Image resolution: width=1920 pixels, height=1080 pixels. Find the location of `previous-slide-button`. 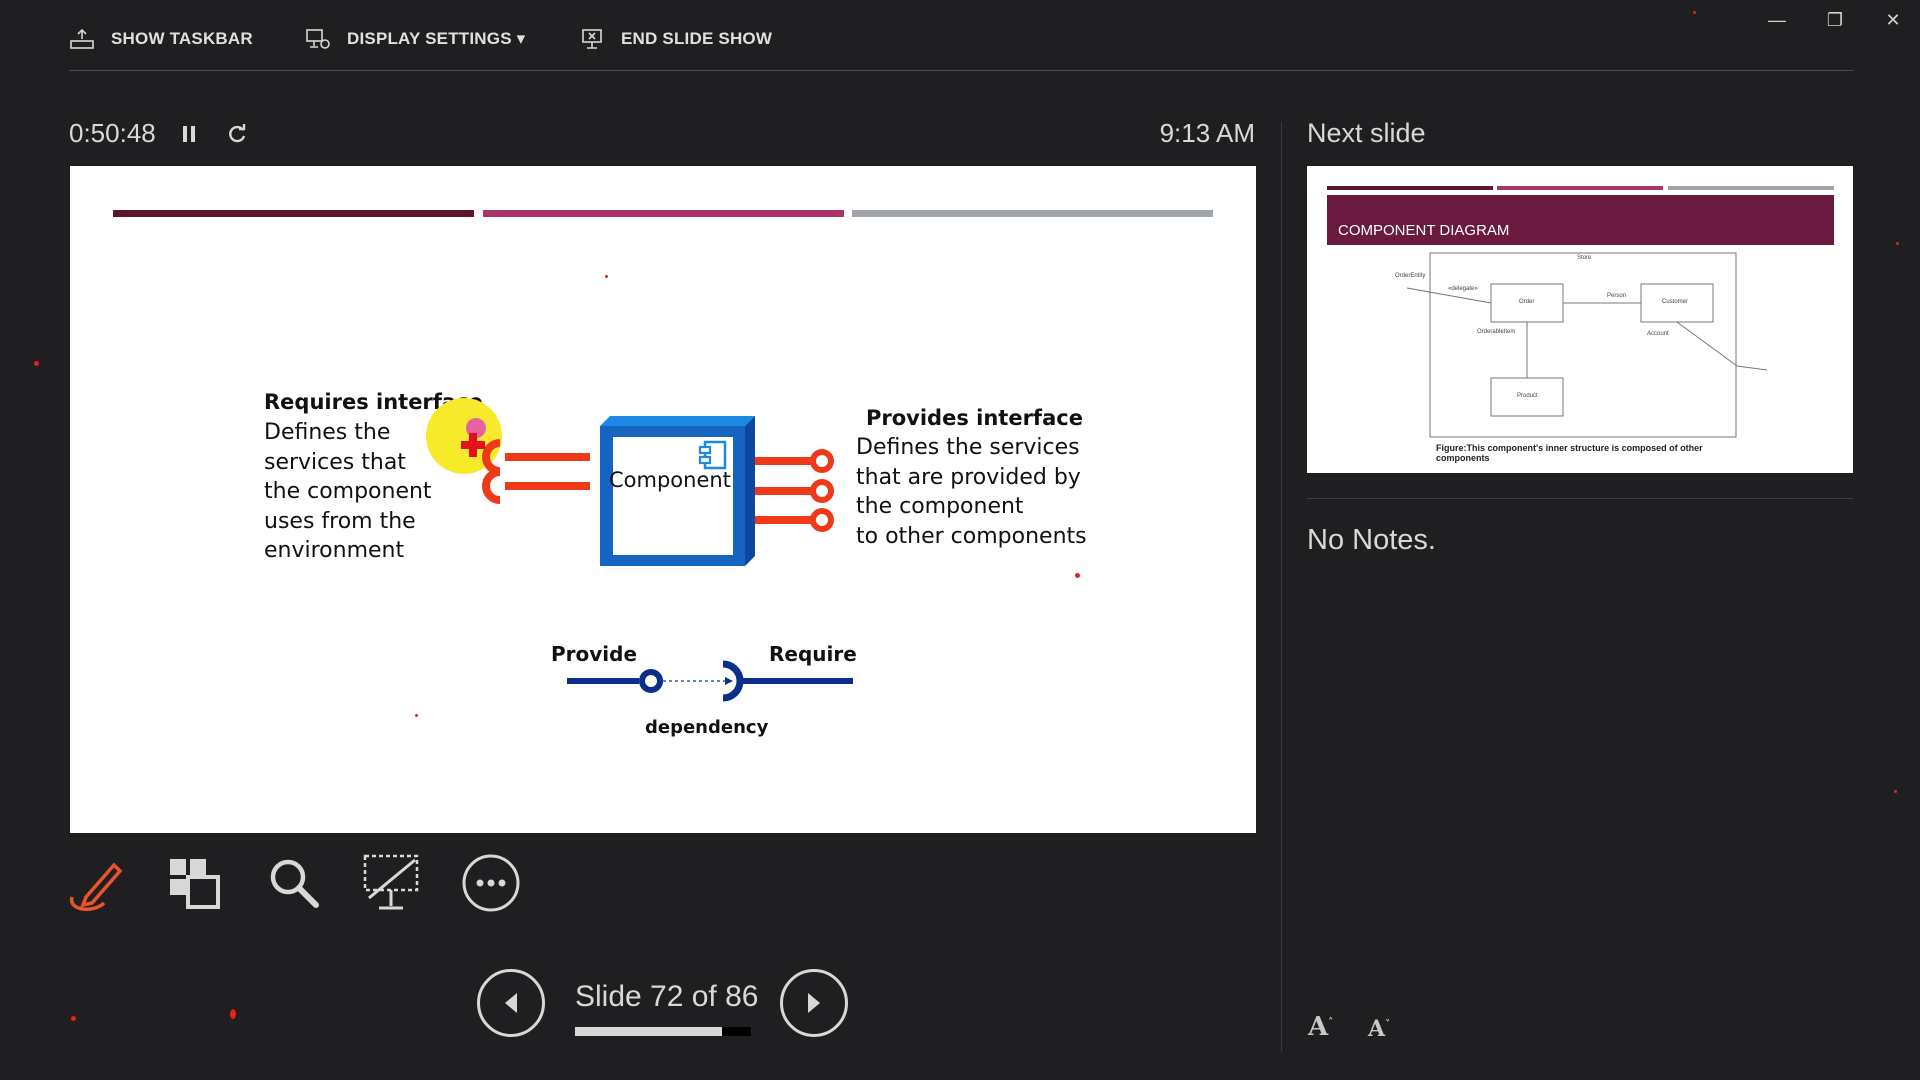

previous-slide-button is located at coordinates (511, 1003).